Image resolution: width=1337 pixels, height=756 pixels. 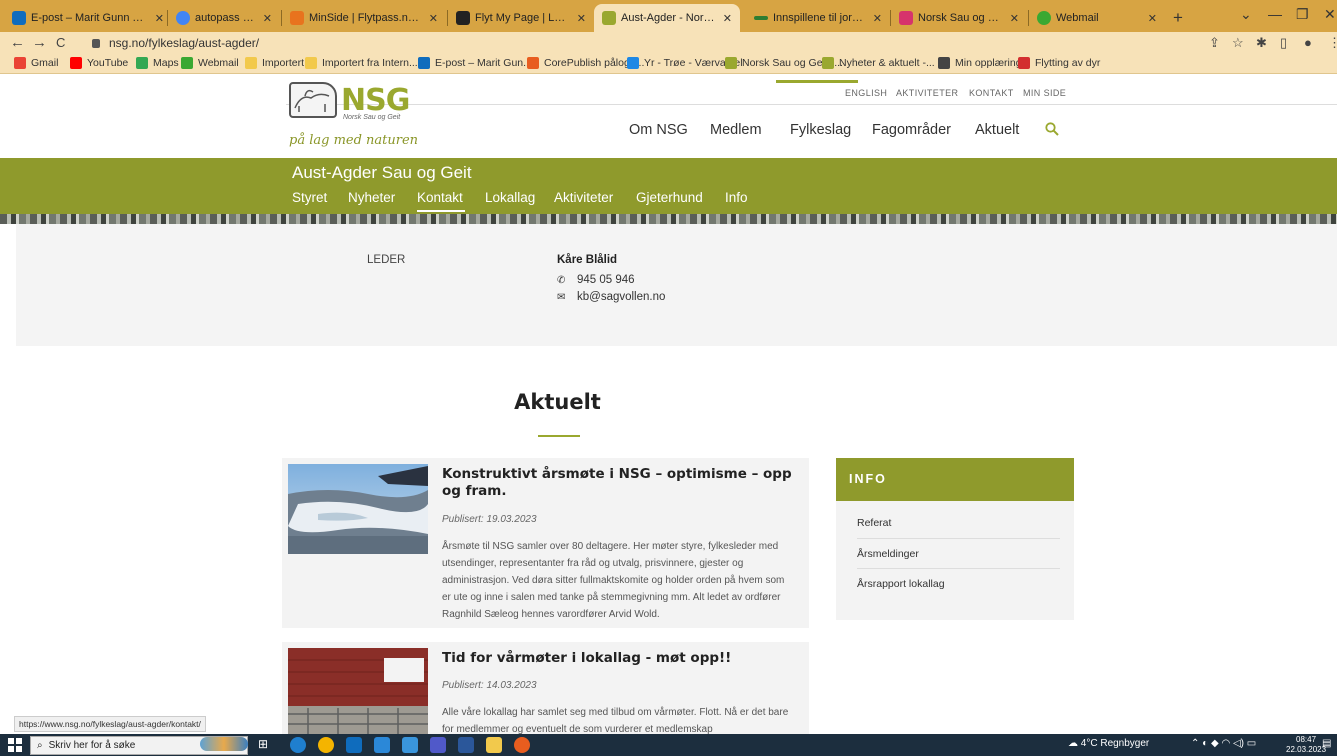 I want to click on subnav-styret: Styret, so click(x=309, y=197).